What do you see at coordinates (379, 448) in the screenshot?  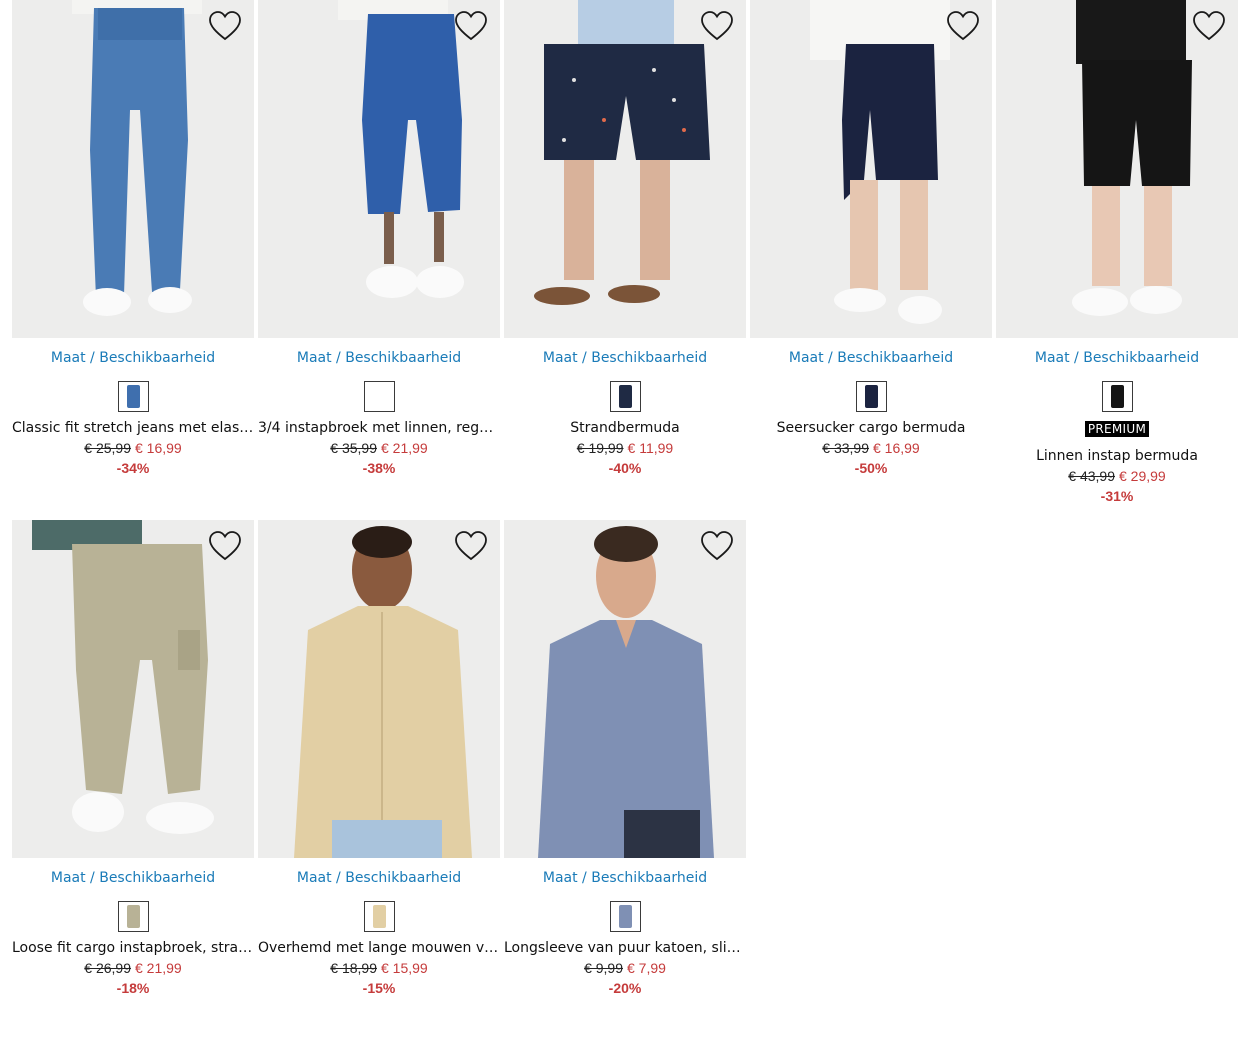 I see `price-row: € 35,99 € 21,99` at bounding box center [379, 448].